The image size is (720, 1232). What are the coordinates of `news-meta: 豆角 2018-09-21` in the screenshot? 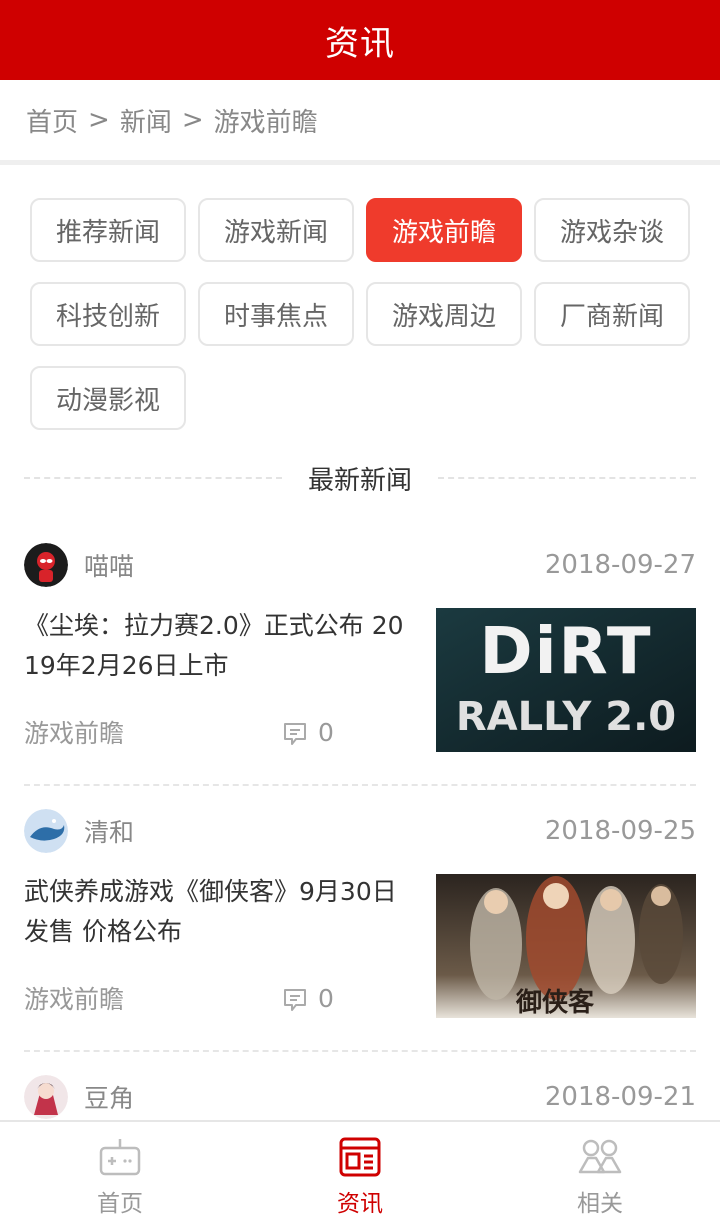 It's located at (360, 1097).